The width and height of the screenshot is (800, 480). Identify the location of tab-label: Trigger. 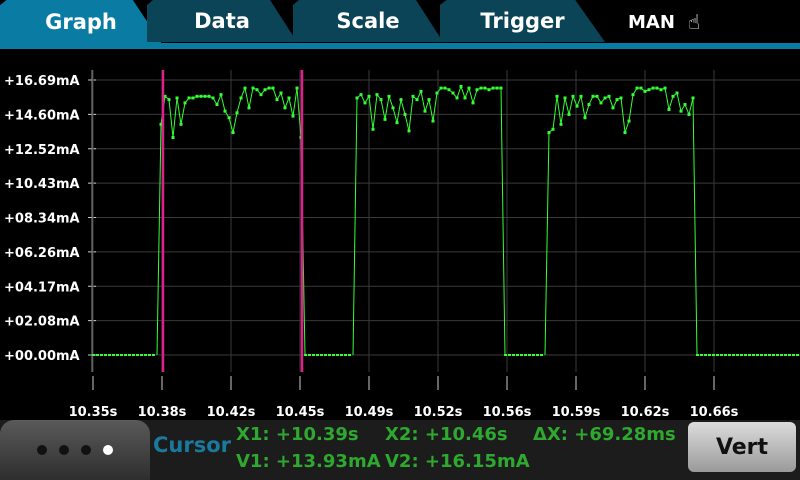
(522, 21).